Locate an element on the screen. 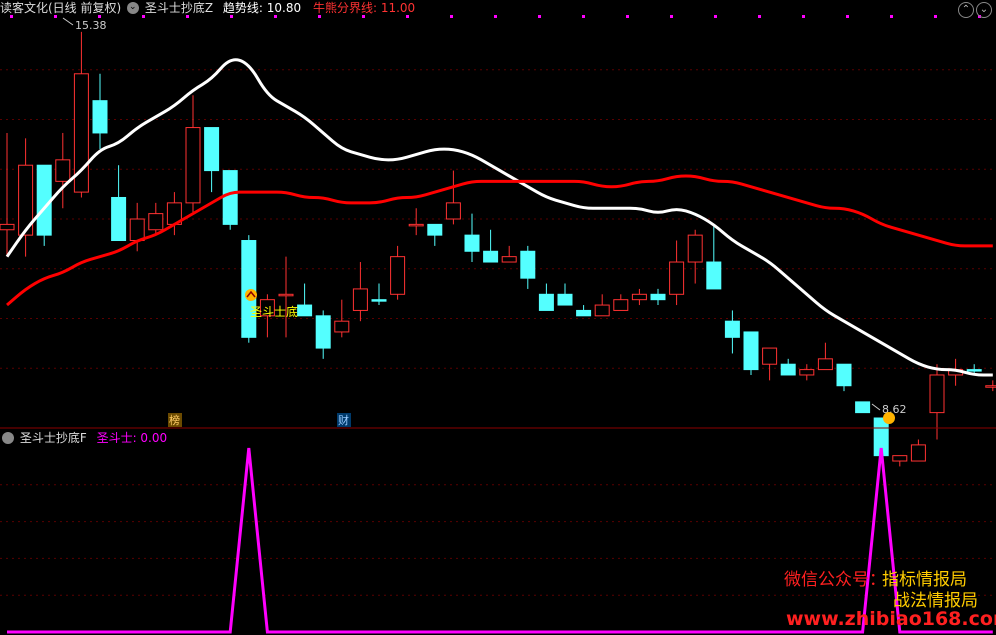 The image size is (996, 635). svg-text: 榜 is located at coordinates (174, 420).